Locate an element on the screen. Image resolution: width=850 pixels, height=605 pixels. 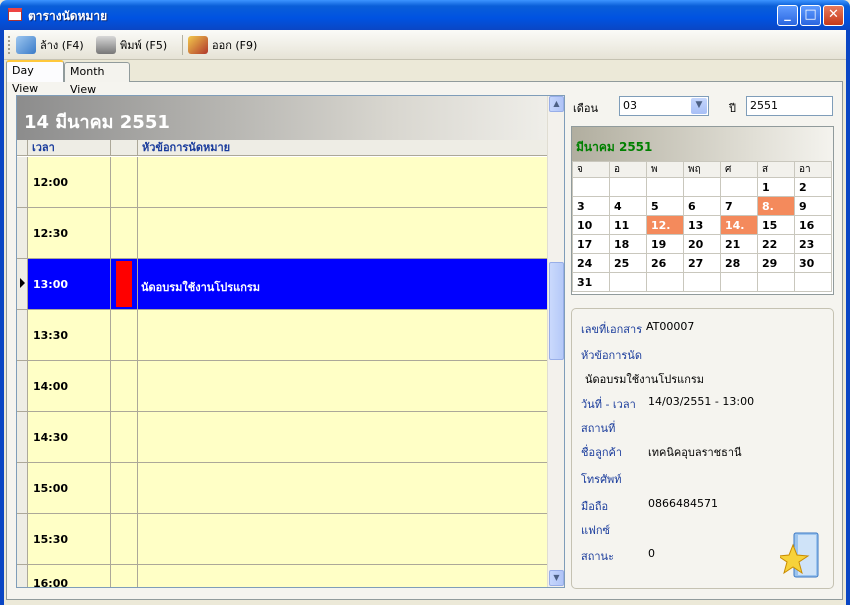
toolbar-separator is located at coordinates (182, 45).